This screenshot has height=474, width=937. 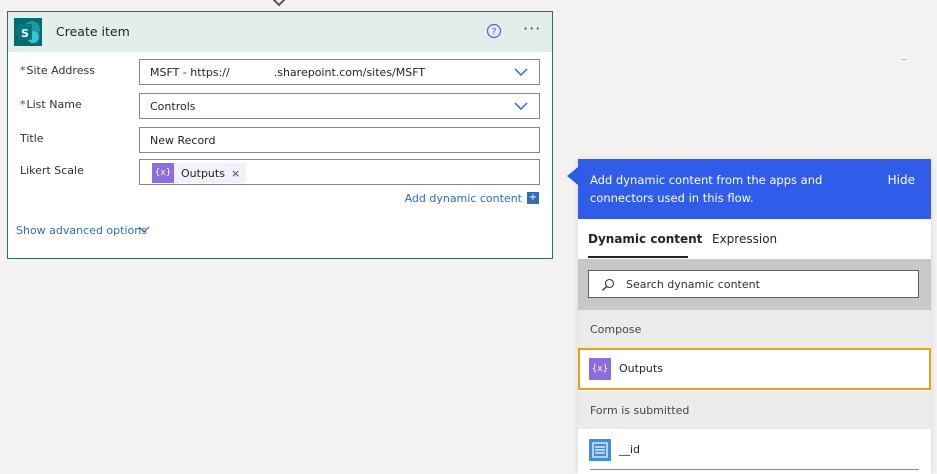 What do you see at coordinates (616, 329) in the screenshot?
I see `section-title: Compose` at bounding box center [616, 329].